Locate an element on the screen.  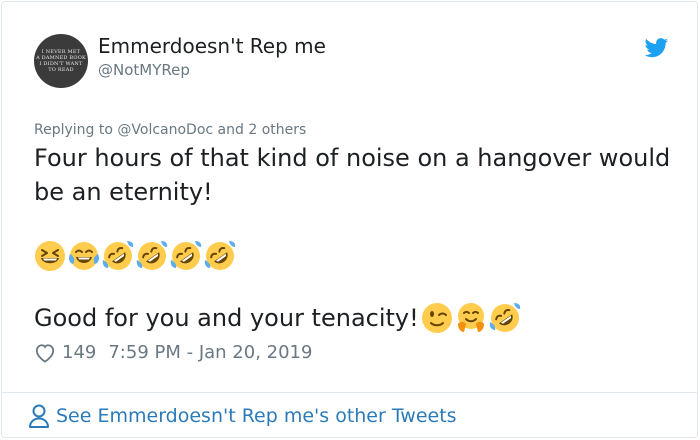
reply-suffix: and 2 others is located at coordinates (260, 130).